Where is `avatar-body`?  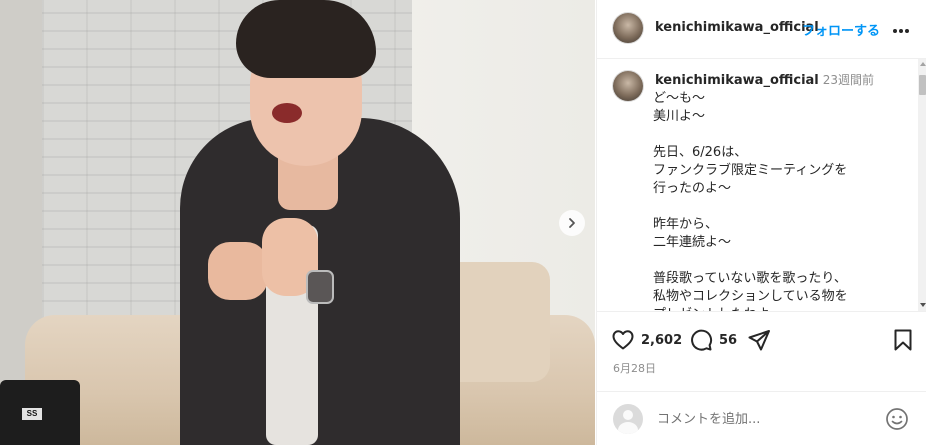
avatar-body is located at coordinates (628, 428).